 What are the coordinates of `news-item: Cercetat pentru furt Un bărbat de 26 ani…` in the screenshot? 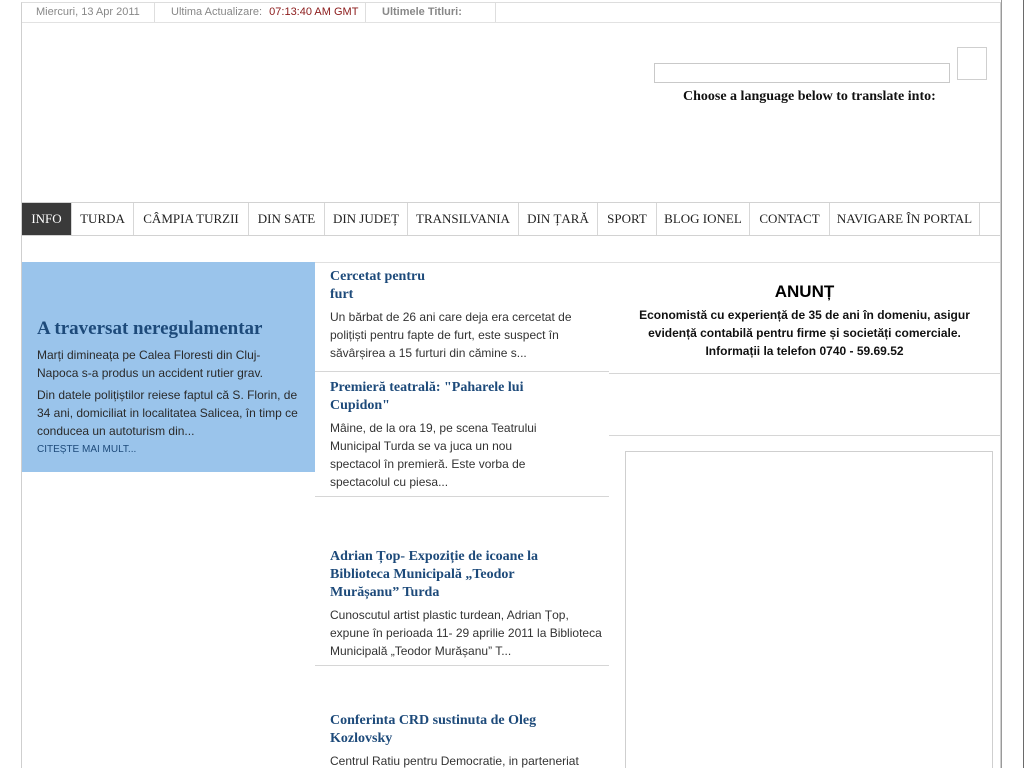 It's located at (462, 320).